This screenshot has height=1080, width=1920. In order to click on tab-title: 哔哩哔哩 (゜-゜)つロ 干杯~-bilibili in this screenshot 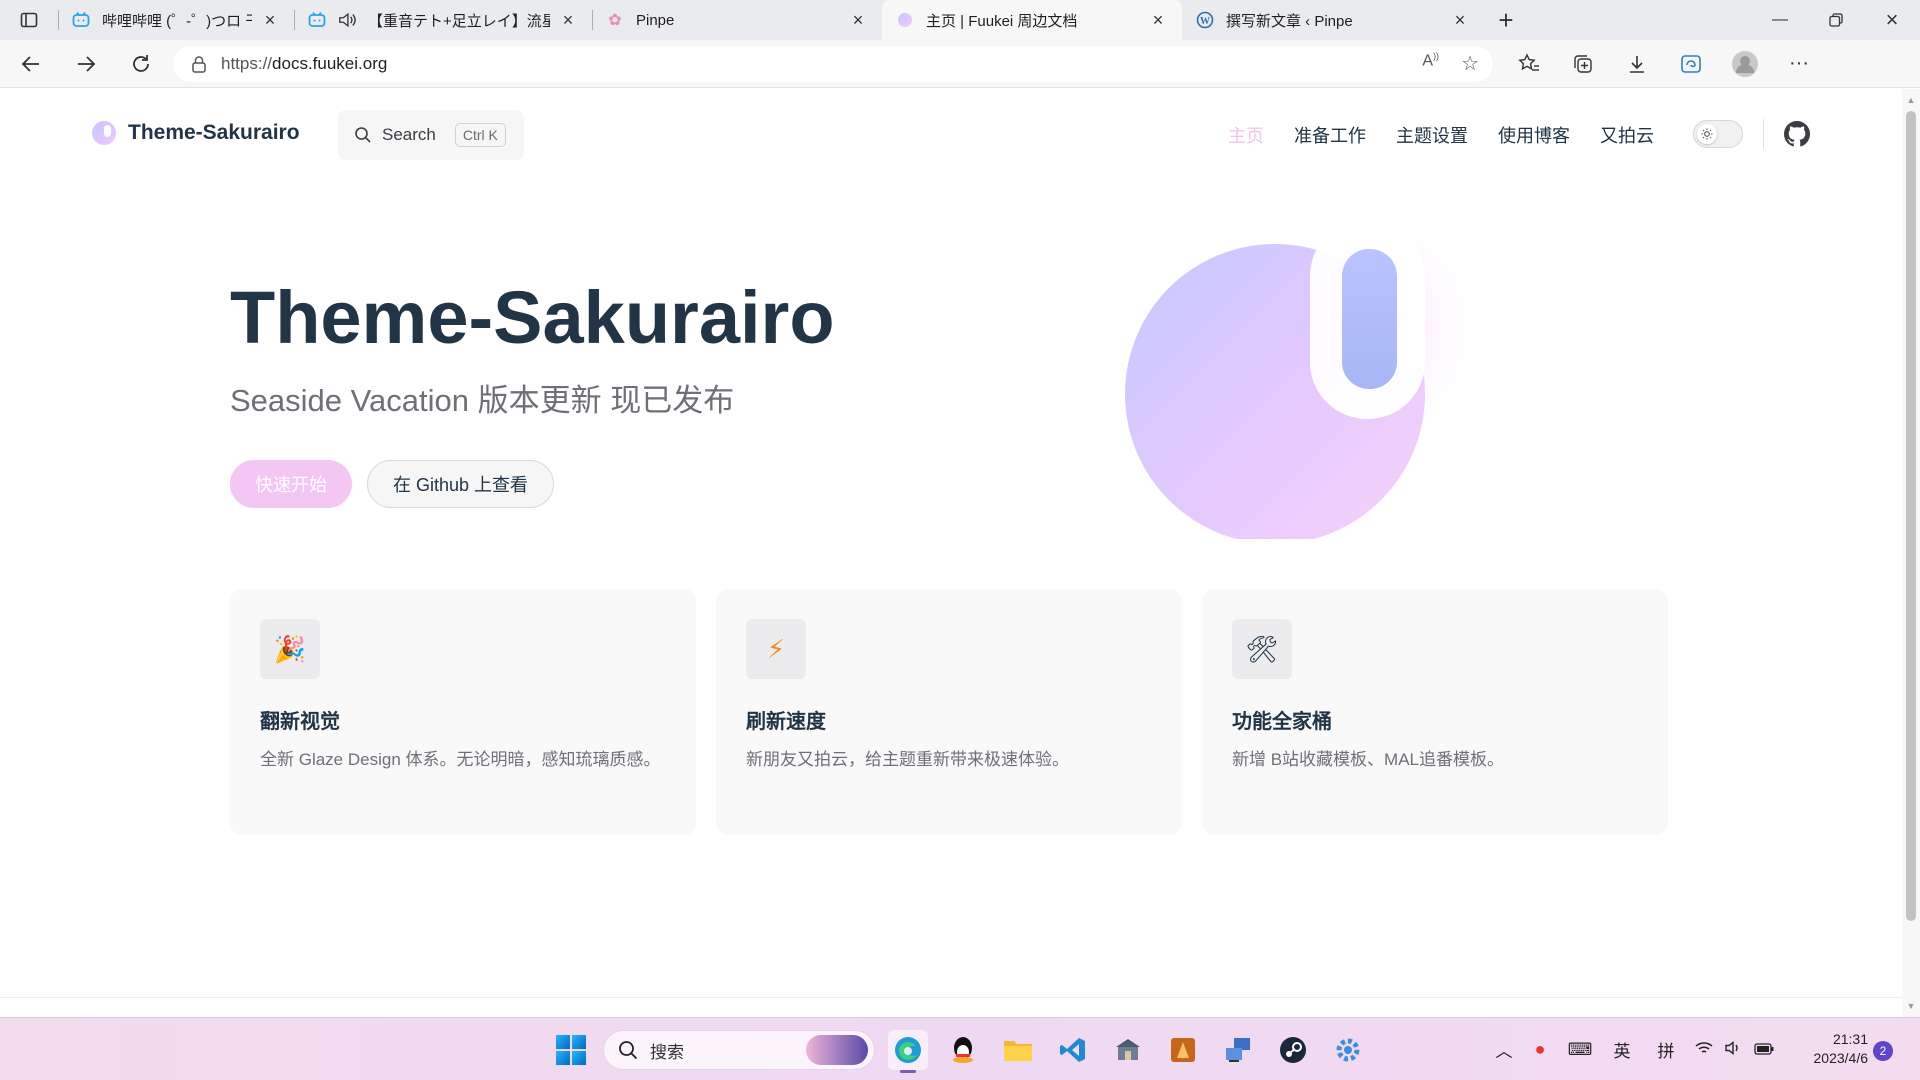, I will do `click(177, 21)`.